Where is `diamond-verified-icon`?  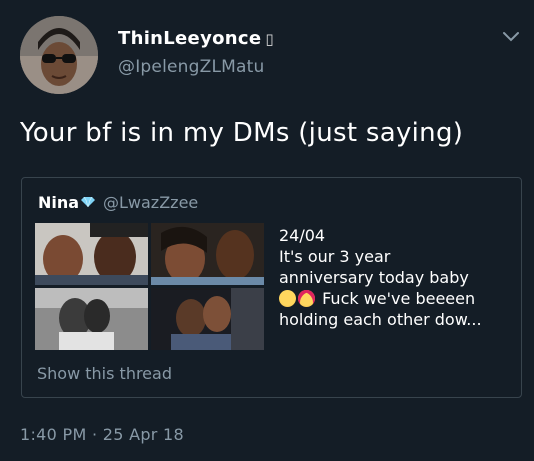 diamond-verified-icon is located at coordinates (88, 202).